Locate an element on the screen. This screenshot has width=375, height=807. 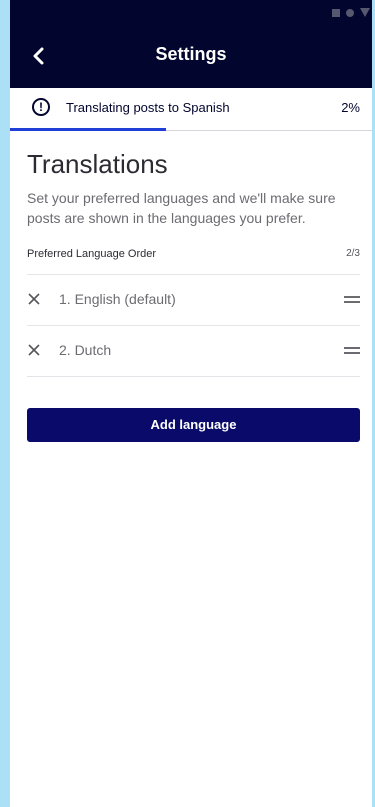
chevron-left-icon is located at coordinates (38, 56).